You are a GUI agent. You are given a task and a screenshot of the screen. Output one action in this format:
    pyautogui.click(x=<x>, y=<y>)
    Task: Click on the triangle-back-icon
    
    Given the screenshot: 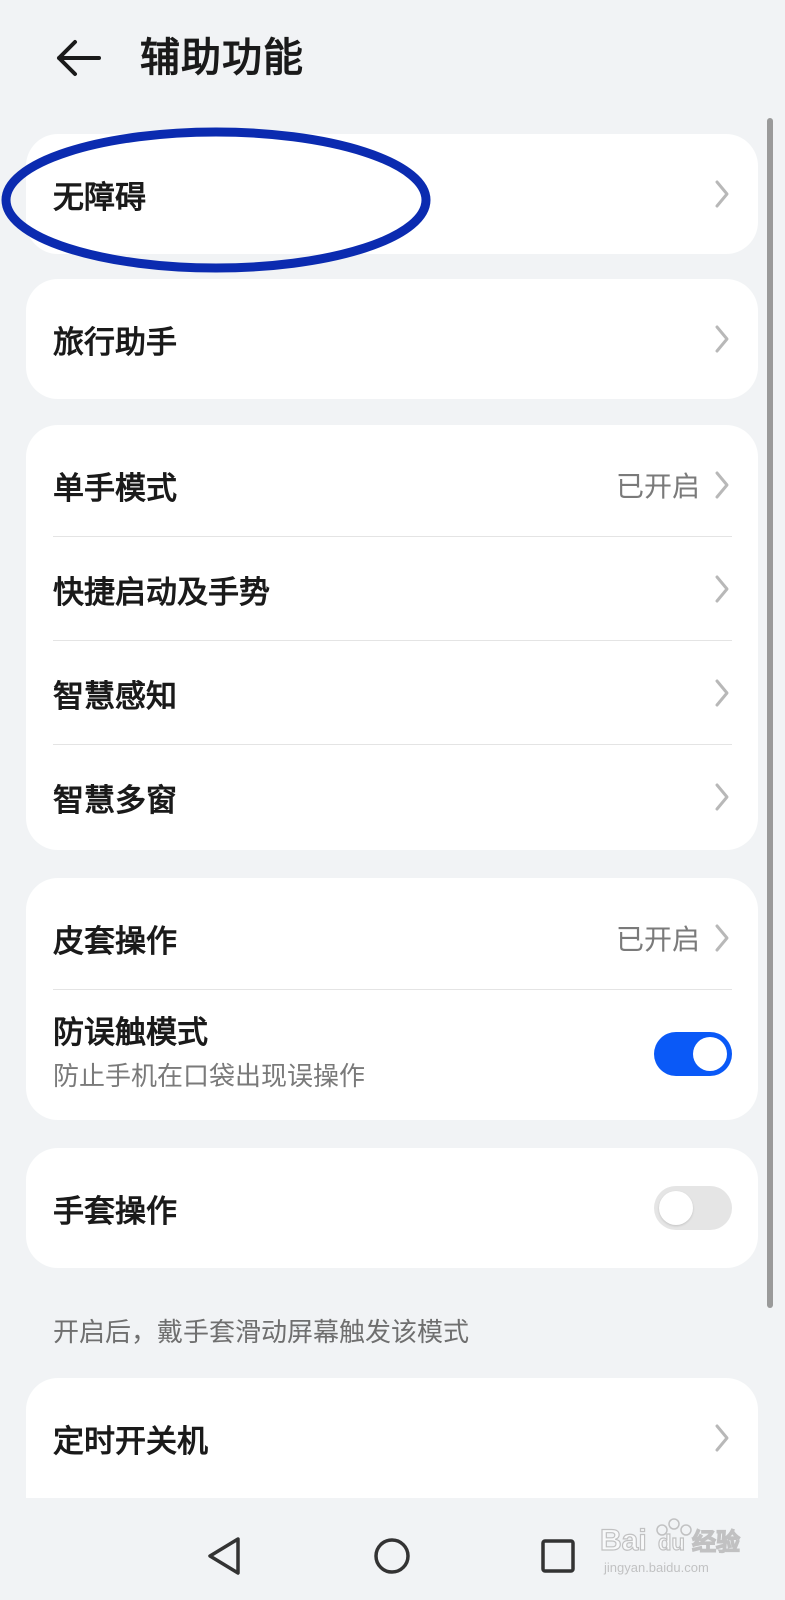 What is the action you would take?
    pyautogui.click(x=224, y=1556)
    